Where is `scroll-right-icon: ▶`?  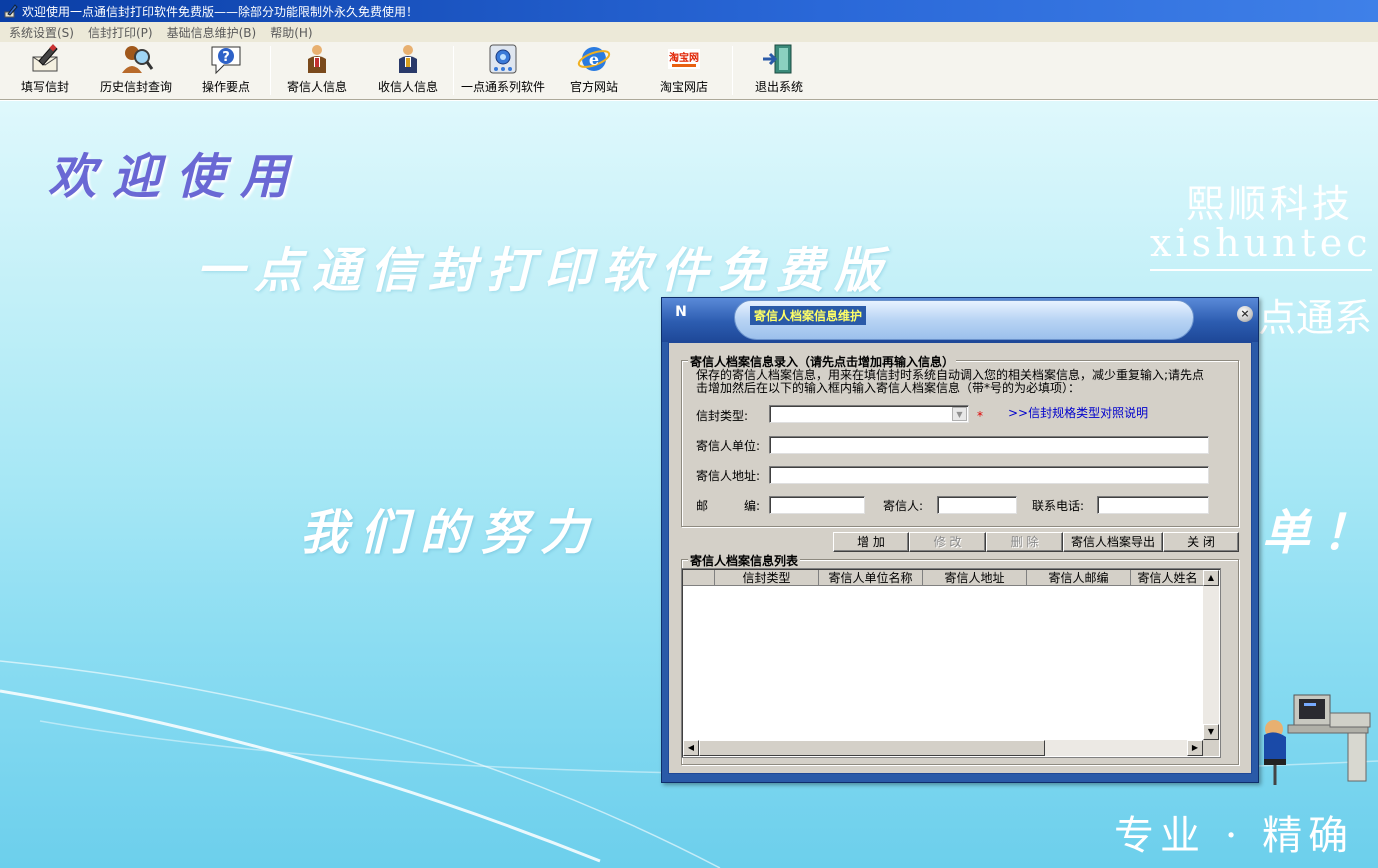
scroll-right-icon: ▶ is located at coordinates (1195, 748).